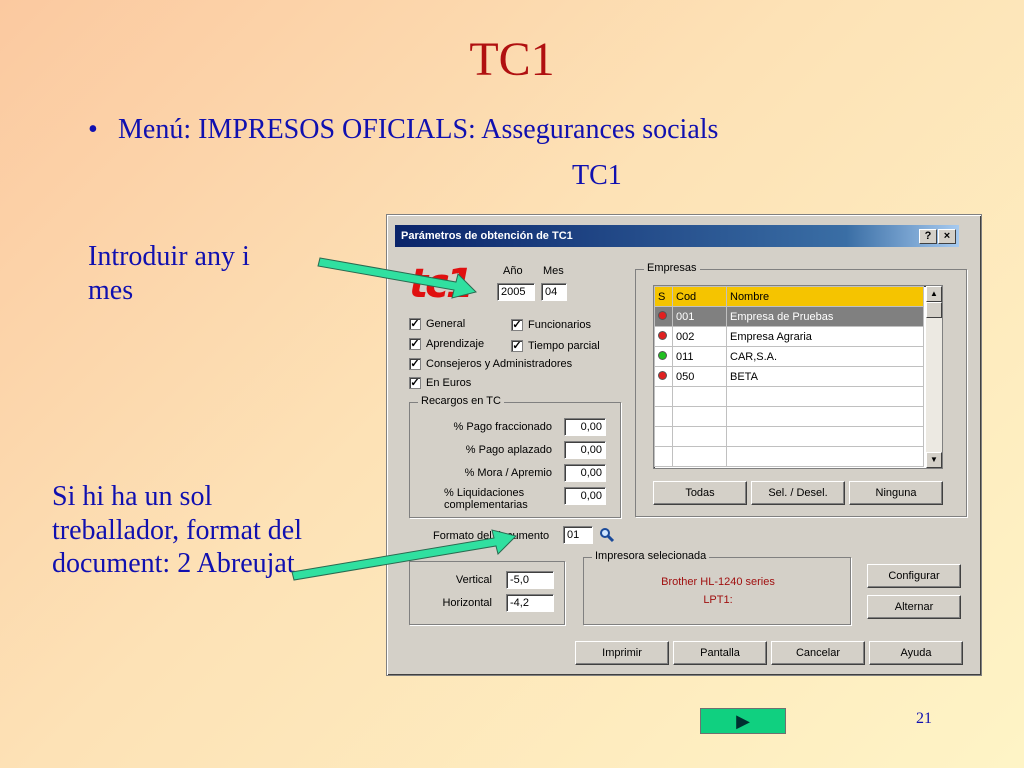 The height and width of the screenshot is (768, 1024). I want to click on next-slide-button: ▶, so click(743, 721).